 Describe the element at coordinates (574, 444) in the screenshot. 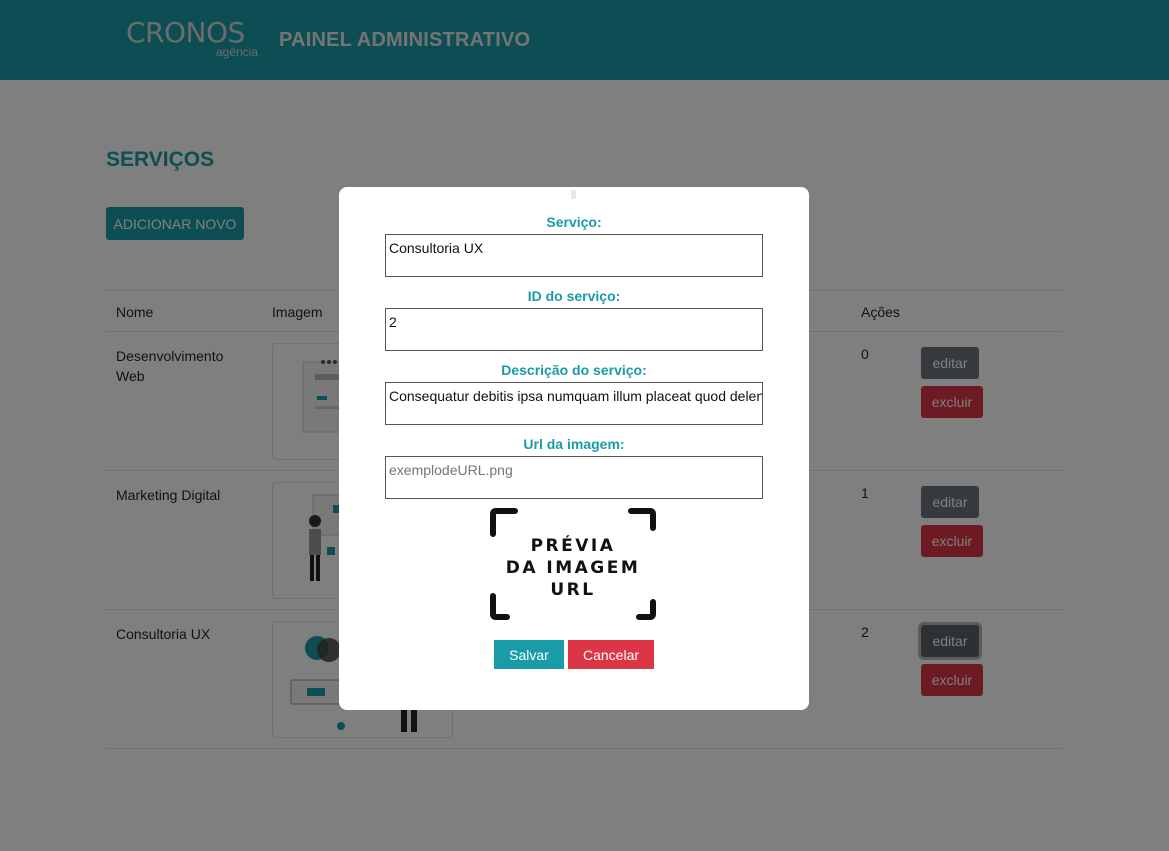

I see `url-label: Url da imagem:` at that location.